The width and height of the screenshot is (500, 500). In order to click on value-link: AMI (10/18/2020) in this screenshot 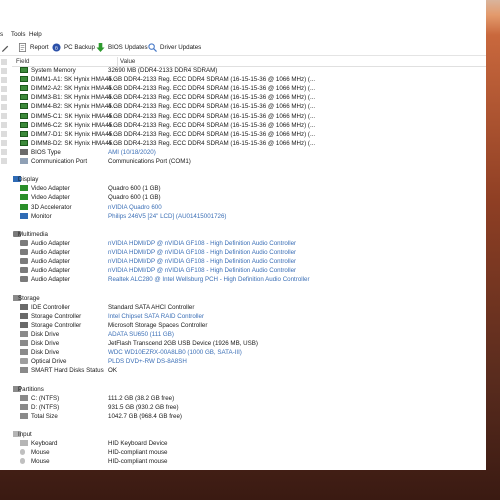, I will do `click(132, 152)`.